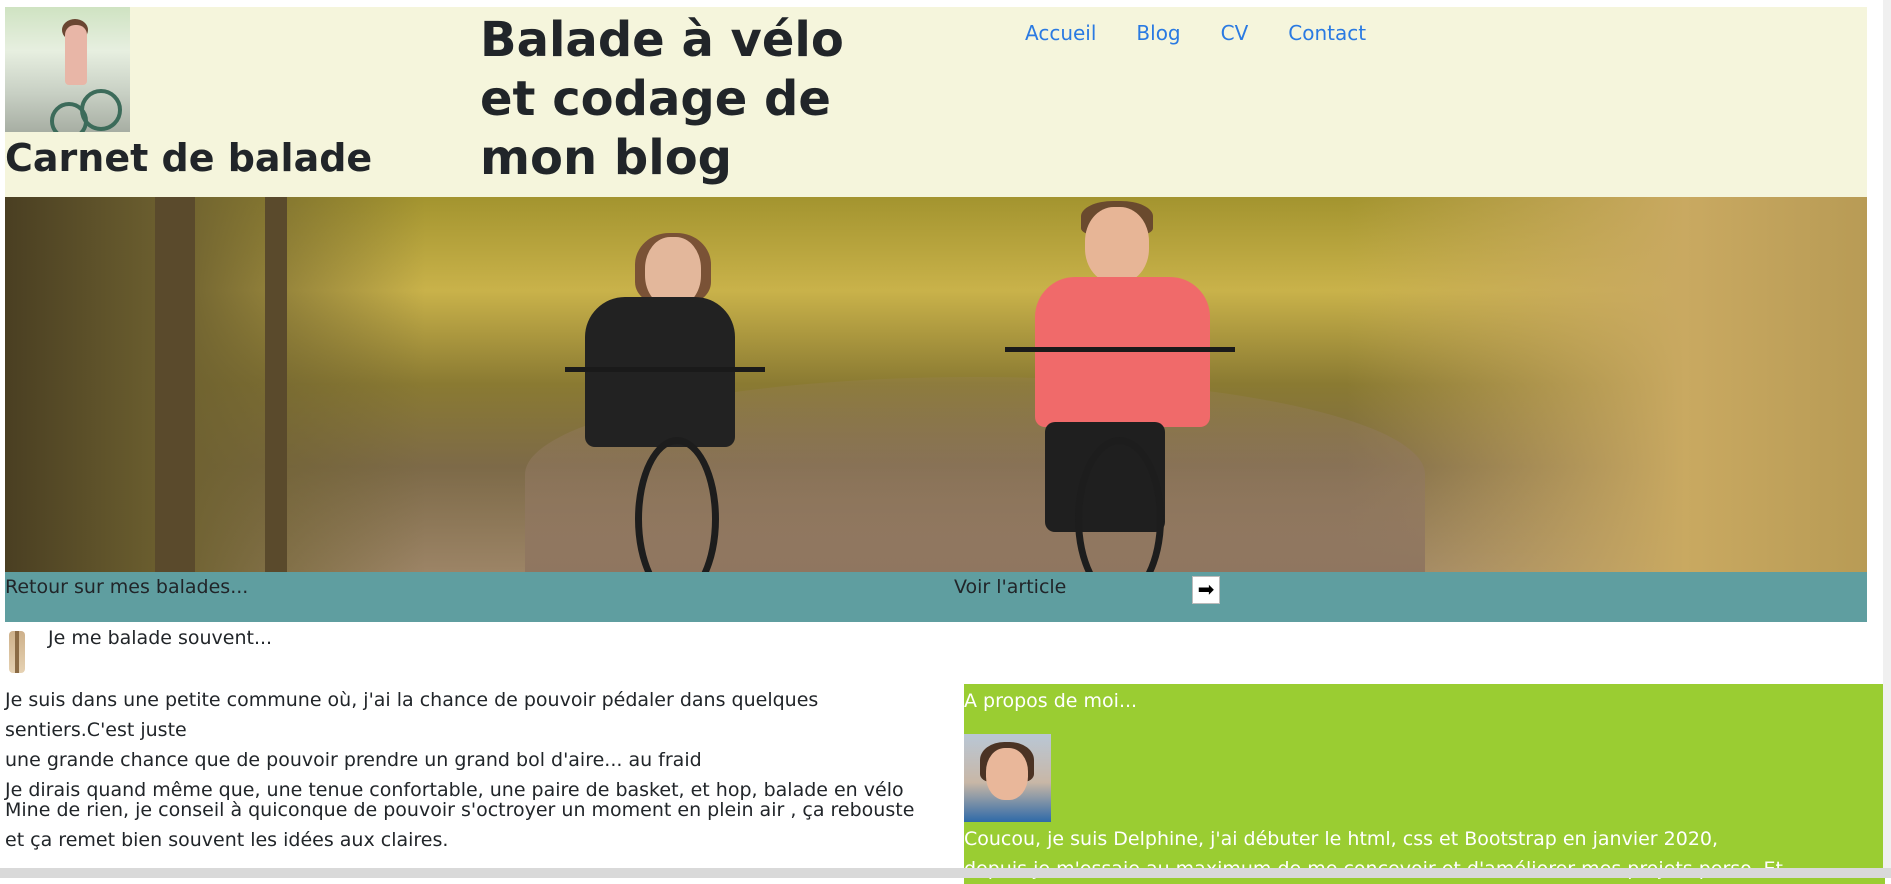  I want to click on nav-link-blog: Blog, so click(1158, 33).